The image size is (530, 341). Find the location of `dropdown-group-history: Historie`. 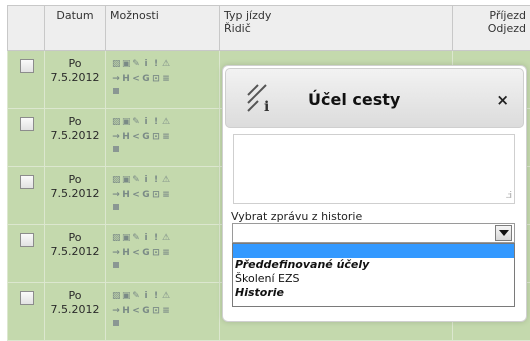

dropdown-group-history: Historie is located at coordinates (373, 293).